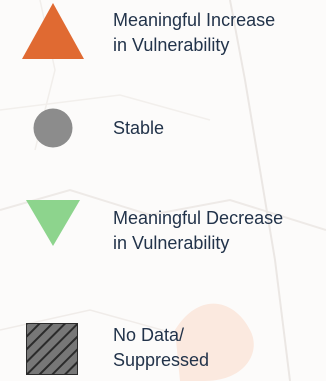 This screenshot has width=326, height=381. I want to click on hatched-square-icon, so click(52, 349).